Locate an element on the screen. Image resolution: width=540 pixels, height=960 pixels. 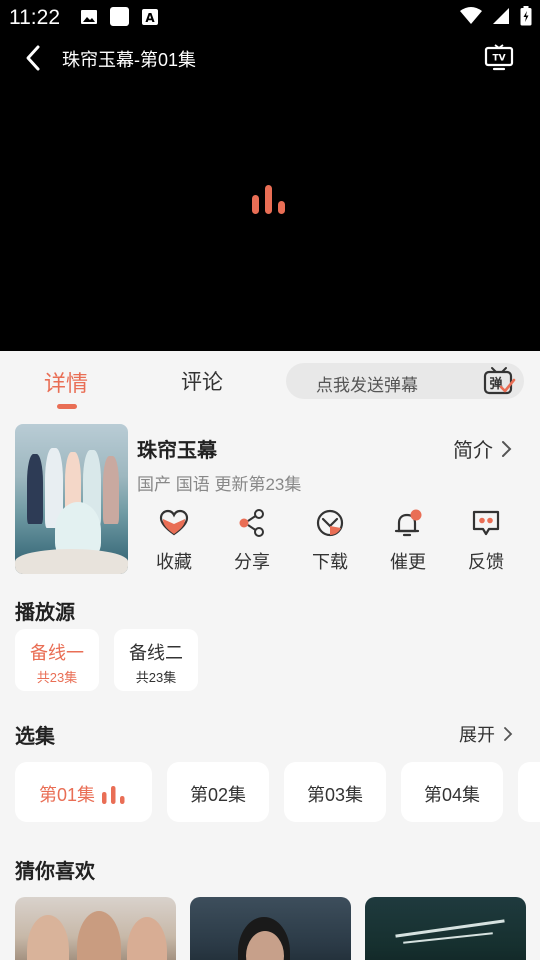
episode-label: 第03集 is located at coordinates (335, 795).